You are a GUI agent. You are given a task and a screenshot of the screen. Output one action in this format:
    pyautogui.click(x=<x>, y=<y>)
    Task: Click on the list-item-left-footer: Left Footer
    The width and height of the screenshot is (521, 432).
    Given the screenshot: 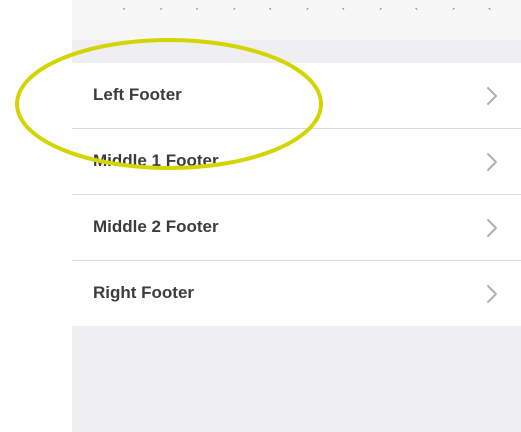 What is the action you would take?
    pyautogui.click(x=296, y=96)
    